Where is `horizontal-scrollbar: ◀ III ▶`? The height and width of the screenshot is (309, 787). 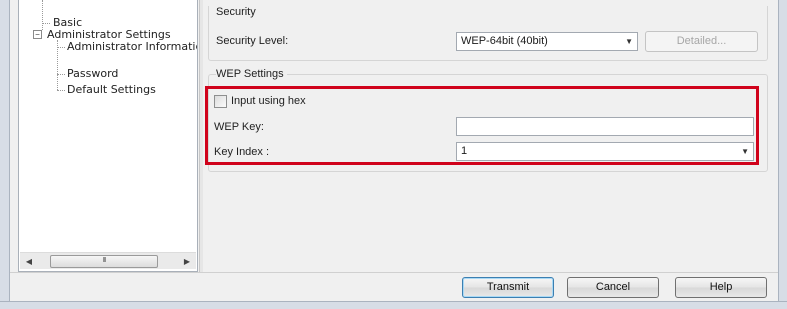 horizontal-scrollbar: ◀ III ▶ is located at coordinates (108, 260).